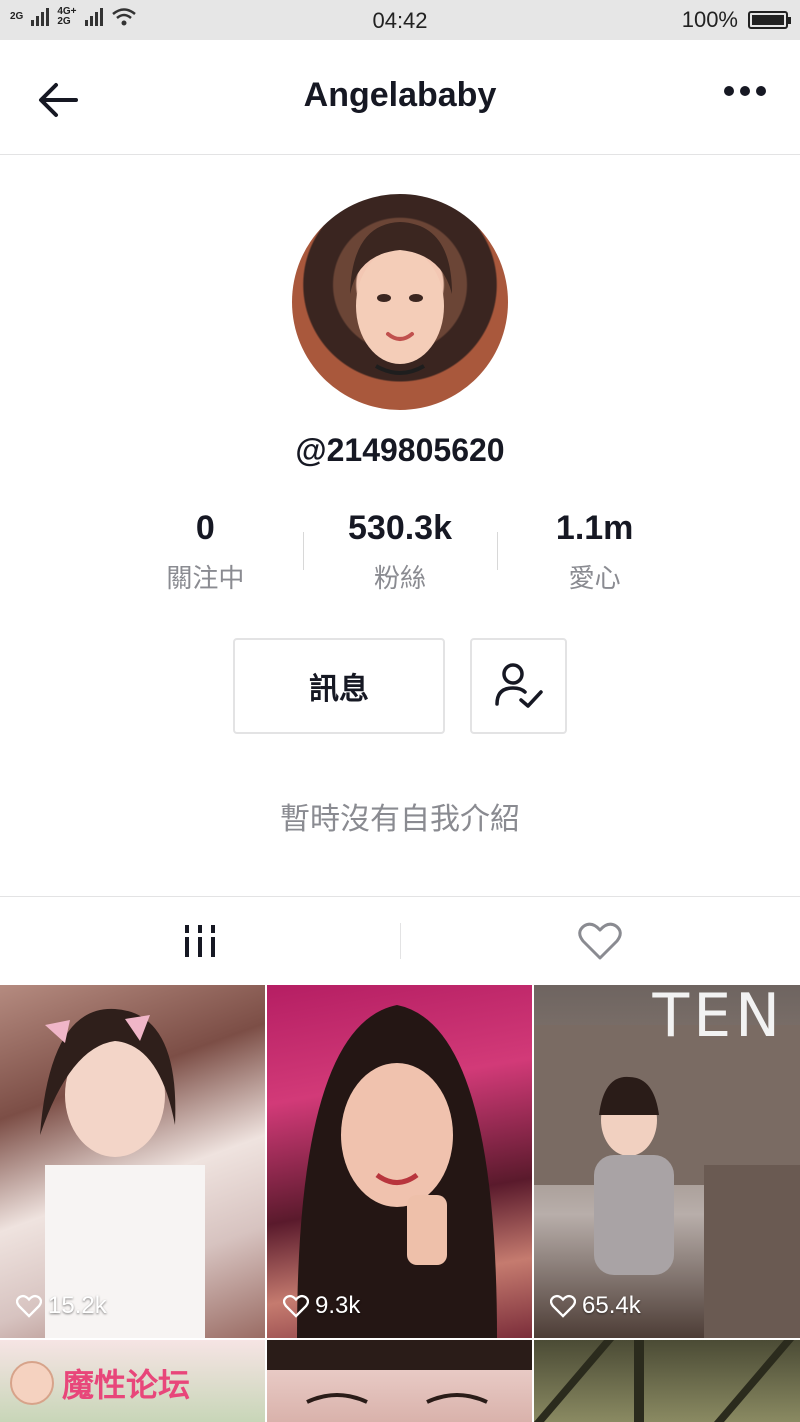 The height and width of the screenshot is (1422, 800). I want to click on tab-videos, so click(200, 941).